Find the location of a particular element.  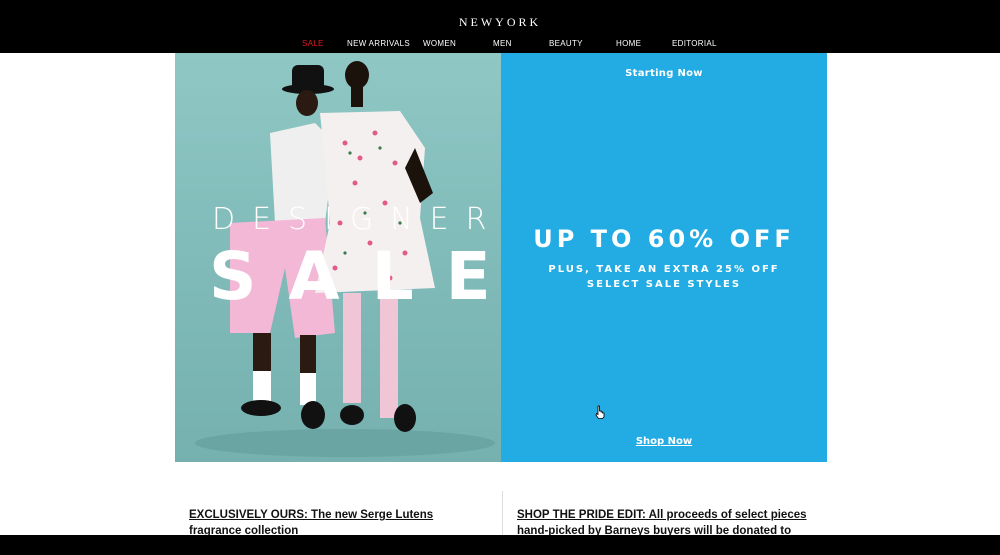

site-logo: NEWYORK is located at coordinates (500, 22).